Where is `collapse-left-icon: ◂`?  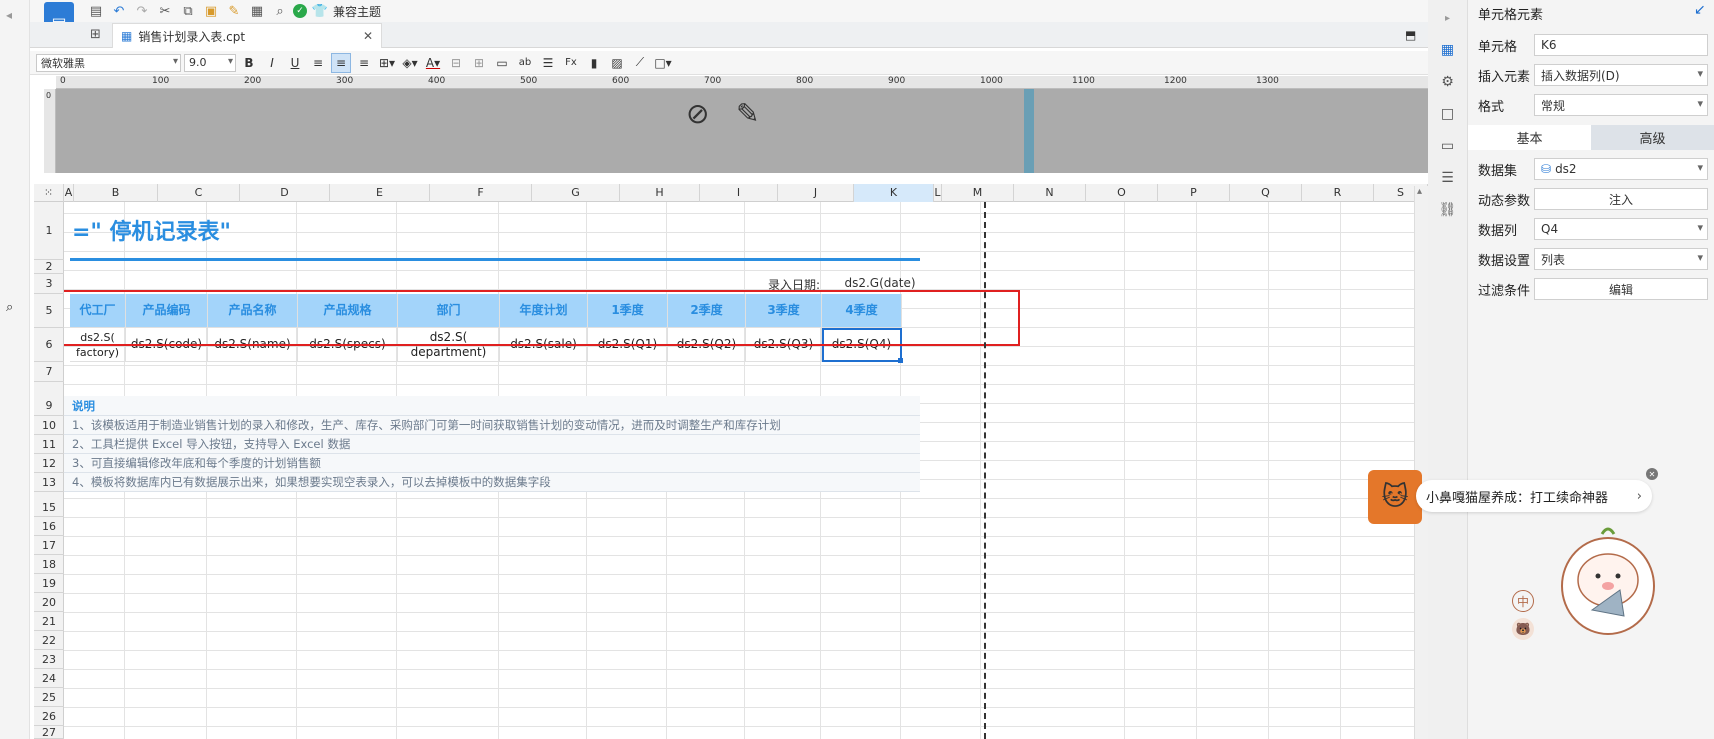 collapse-left-icon: ◂ is located at coordinates (9, 15).